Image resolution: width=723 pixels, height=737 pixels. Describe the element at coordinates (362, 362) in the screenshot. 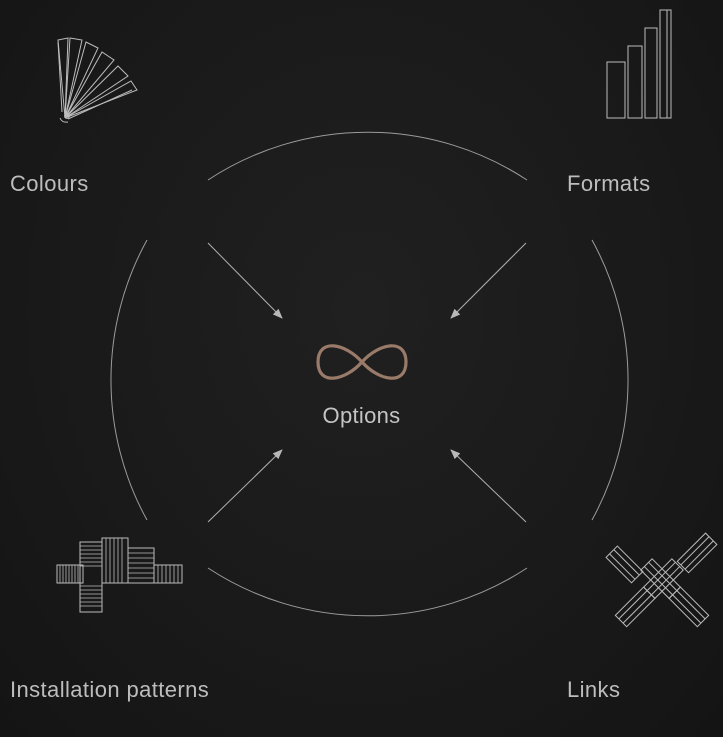

I see `infinity-icon` at that location.